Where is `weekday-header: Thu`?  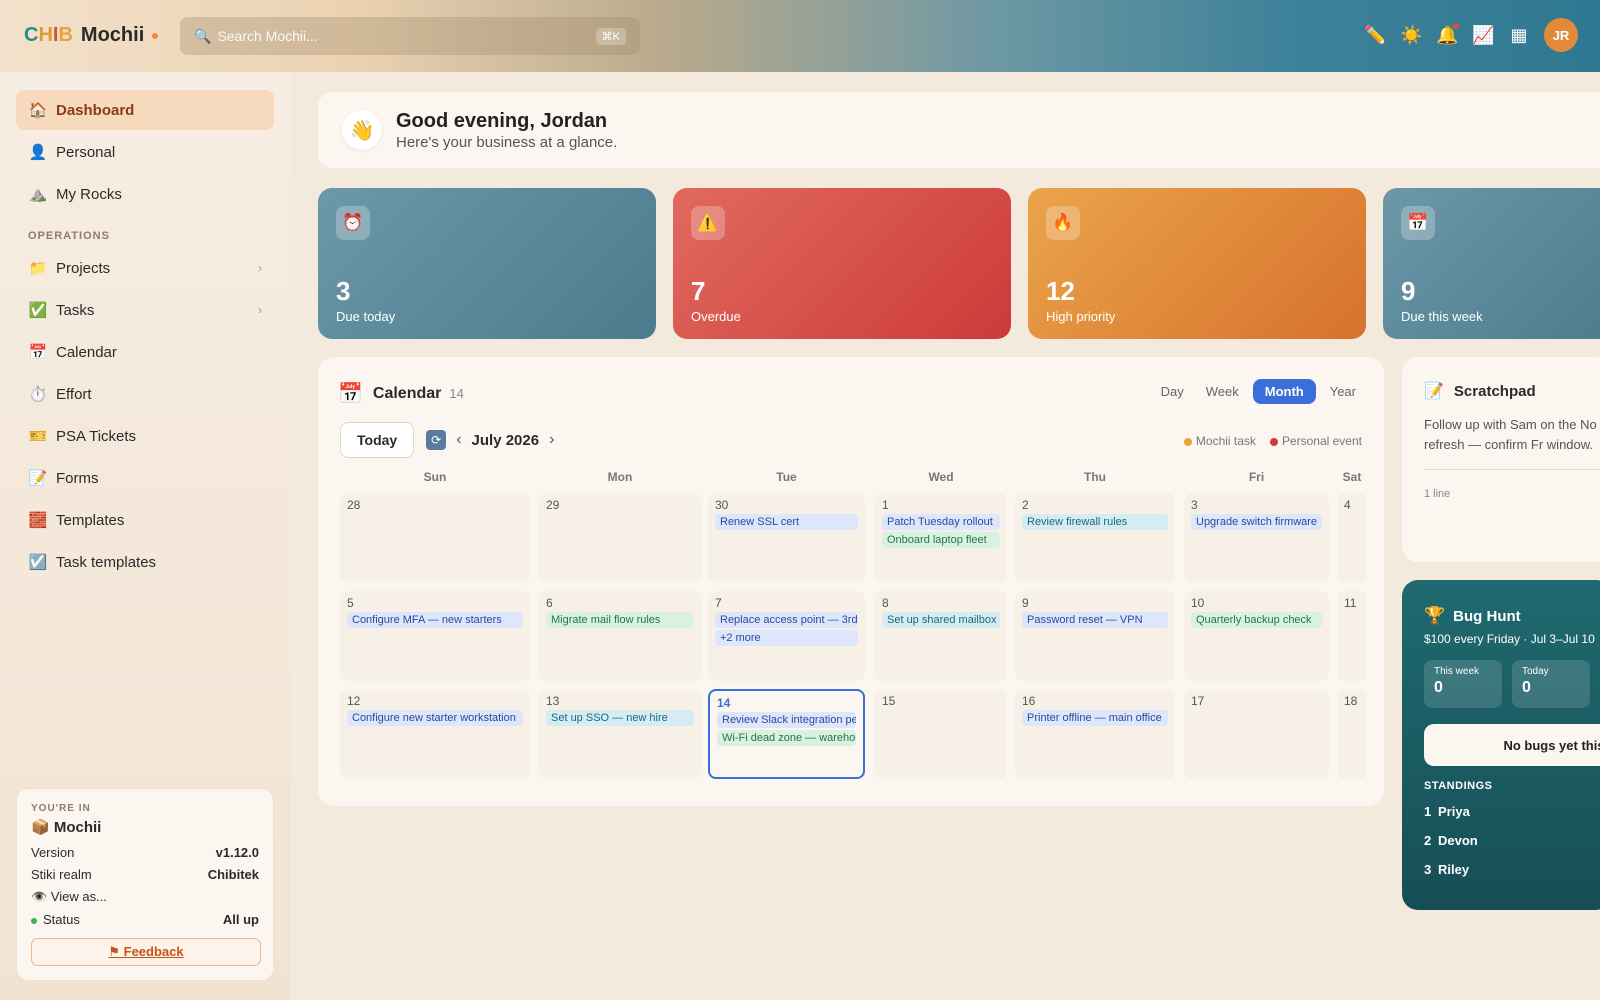
weekday-header: Thu is located at coordinates (1095, 477).